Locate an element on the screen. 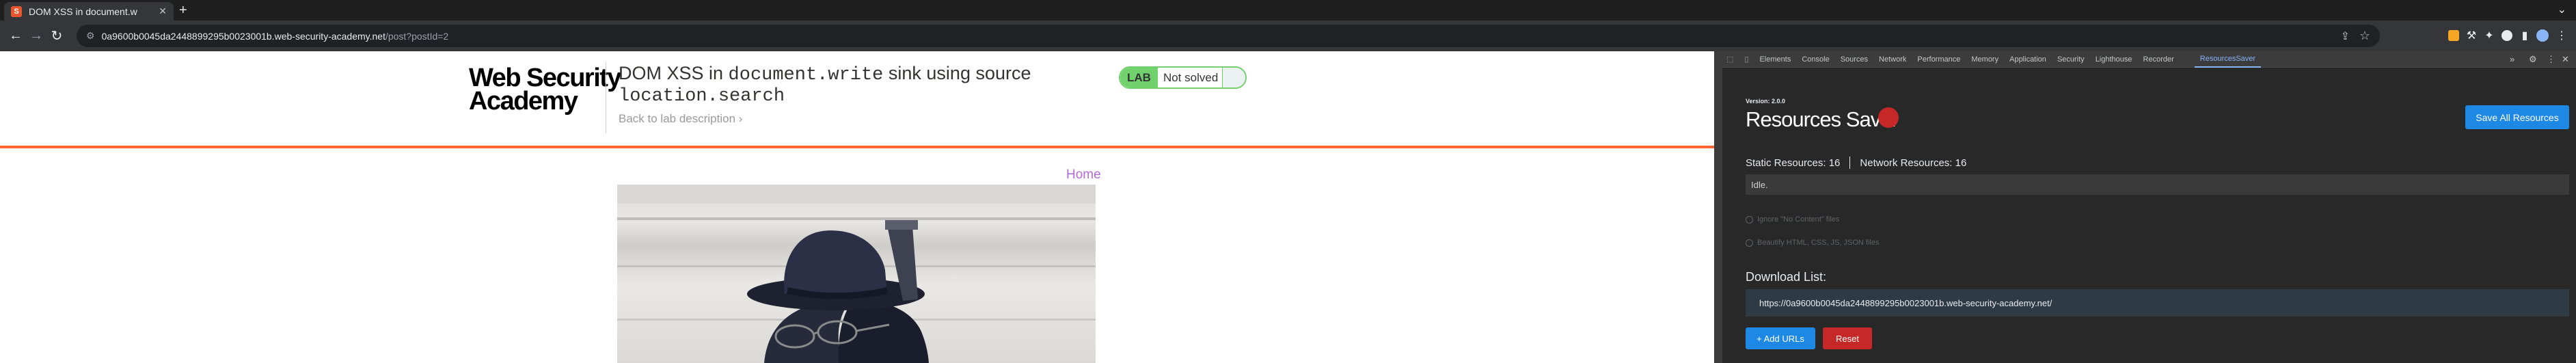  url-path: /post?postId=2 is located at coordinates (417, 36).